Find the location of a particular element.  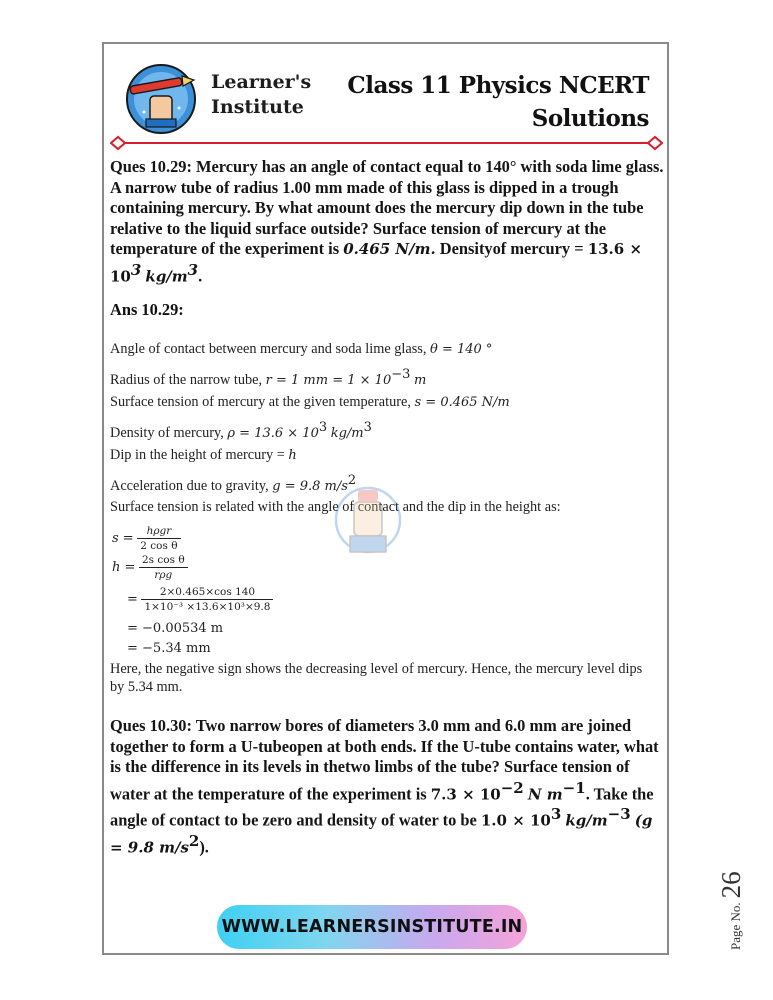

st-exp: −2 is located at coordinates (512, 787).